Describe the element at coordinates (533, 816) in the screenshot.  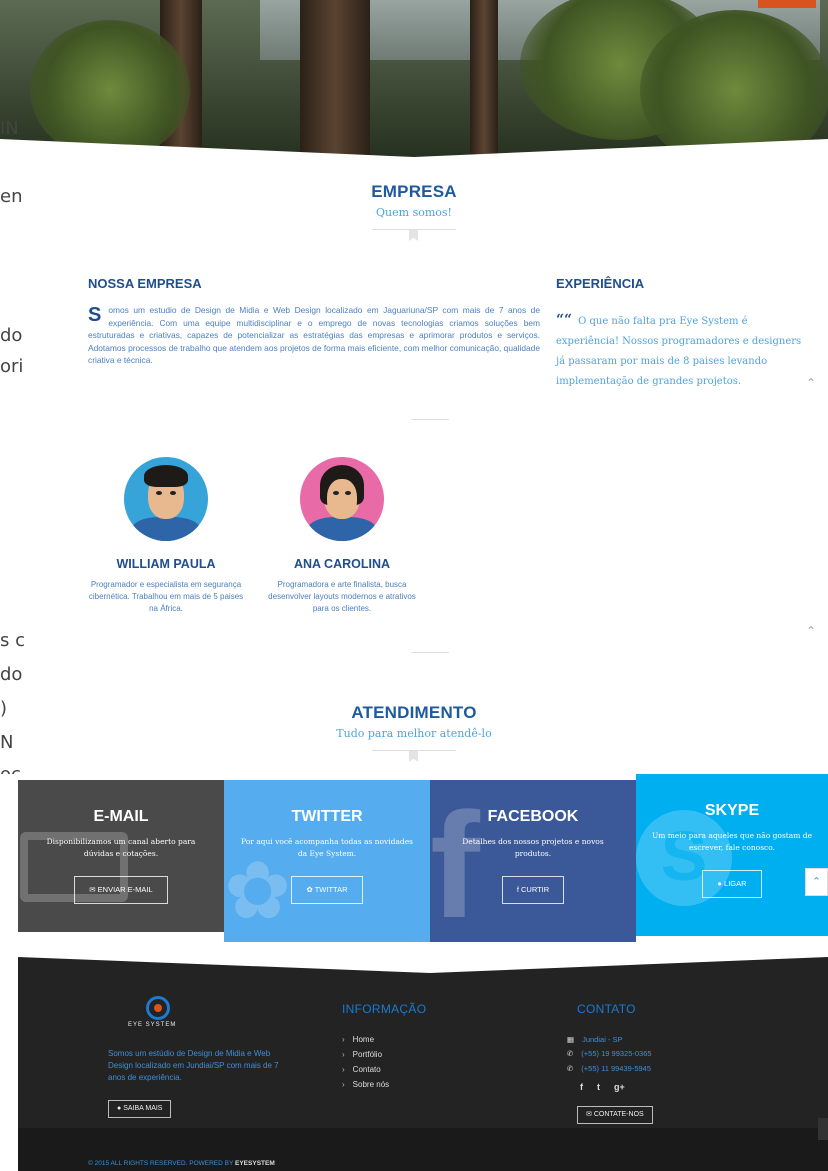
I see `panel-title: FACEBOOK` at that location.